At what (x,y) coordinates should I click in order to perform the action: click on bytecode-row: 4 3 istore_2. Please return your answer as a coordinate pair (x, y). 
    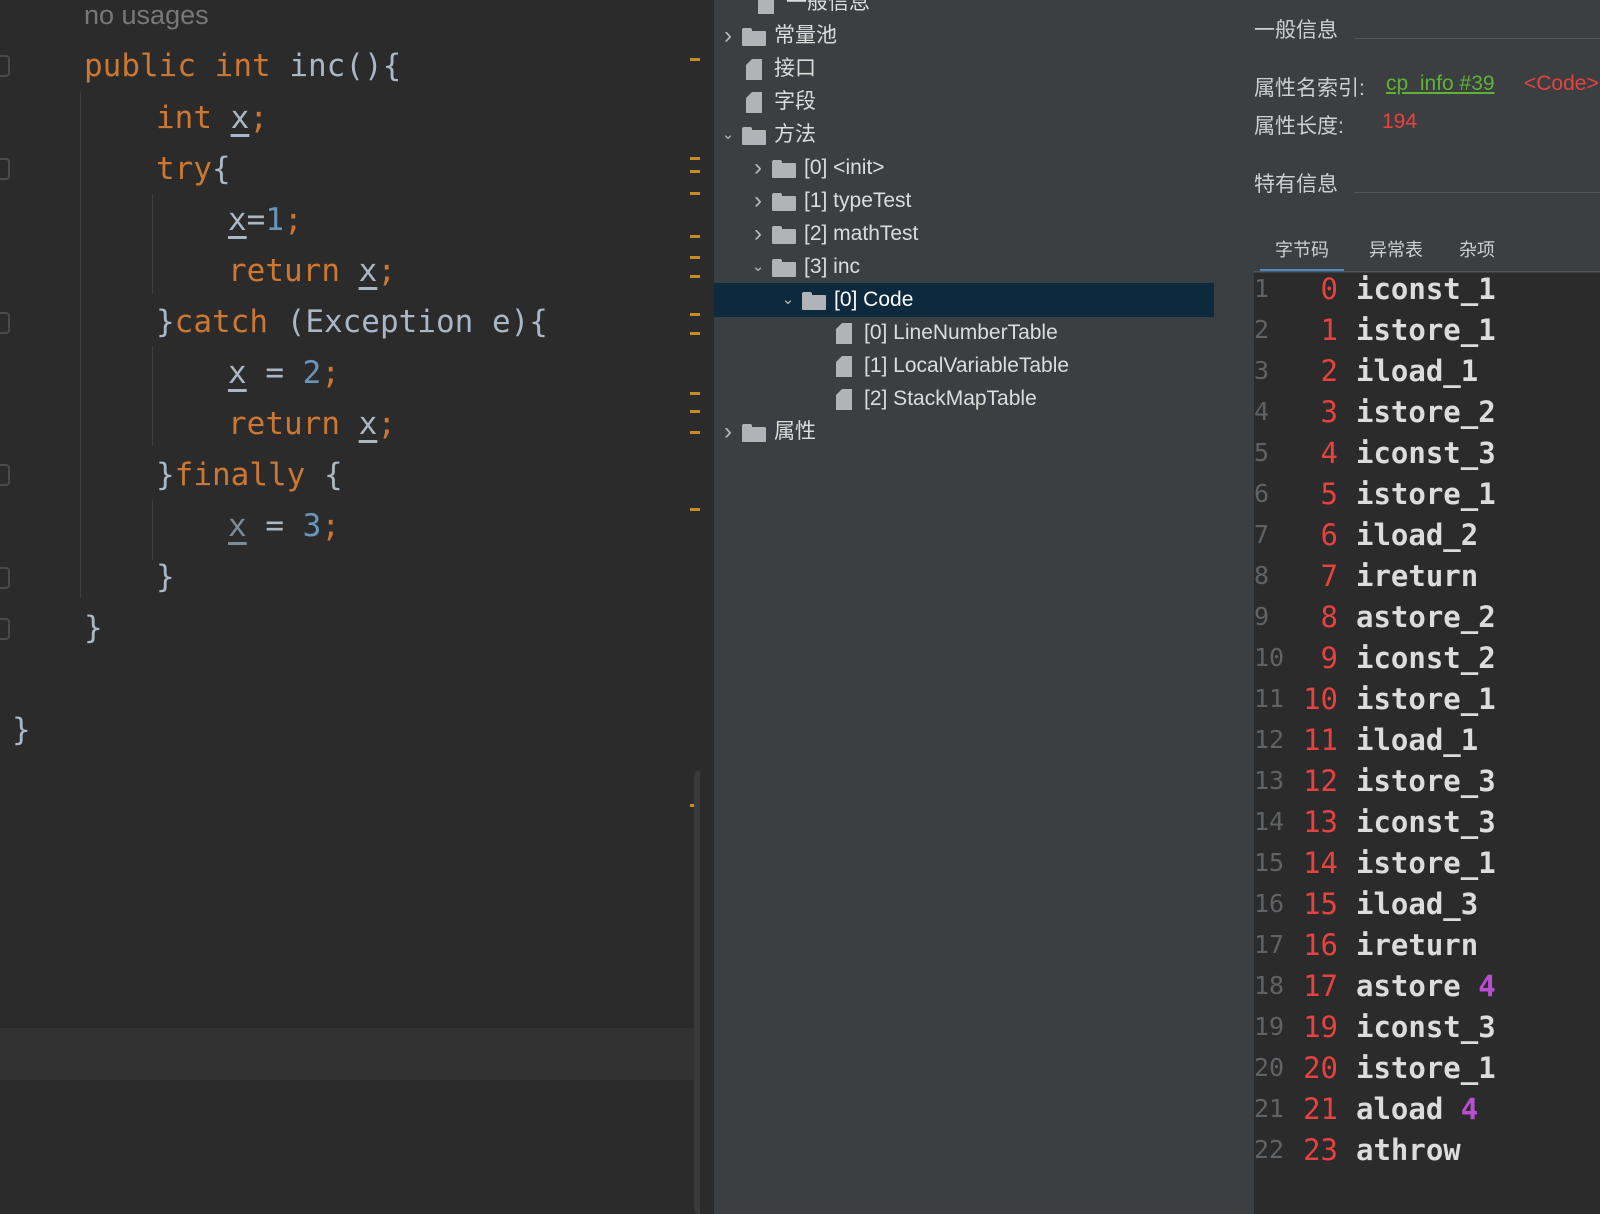
    Looking at the image, I should click on (1427, 412).